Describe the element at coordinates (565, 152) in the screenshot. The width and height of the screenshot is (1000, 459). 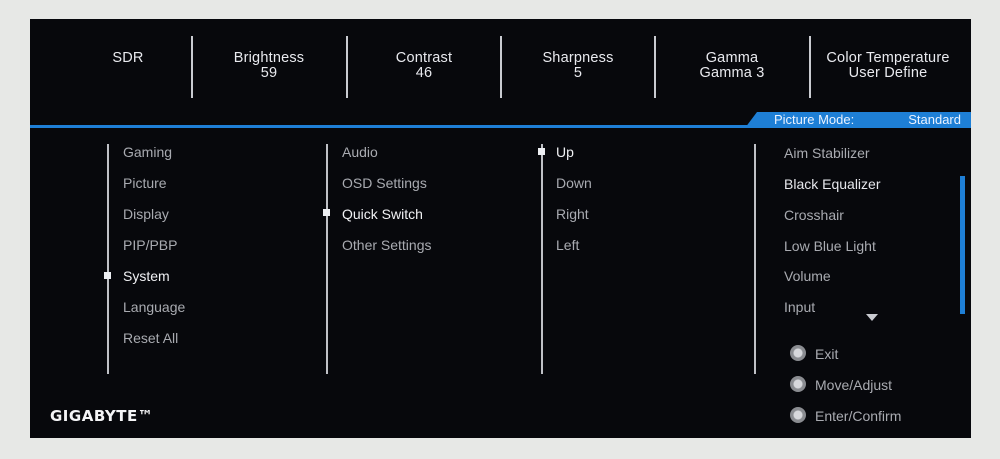
I see `direction-item-up: Up` at that location.